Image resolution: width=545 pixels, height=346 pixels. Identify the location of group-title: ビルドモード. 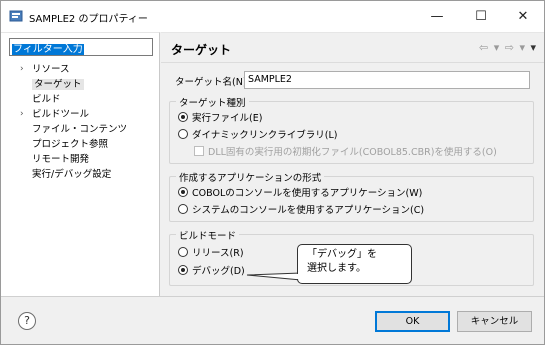
(208, 235).